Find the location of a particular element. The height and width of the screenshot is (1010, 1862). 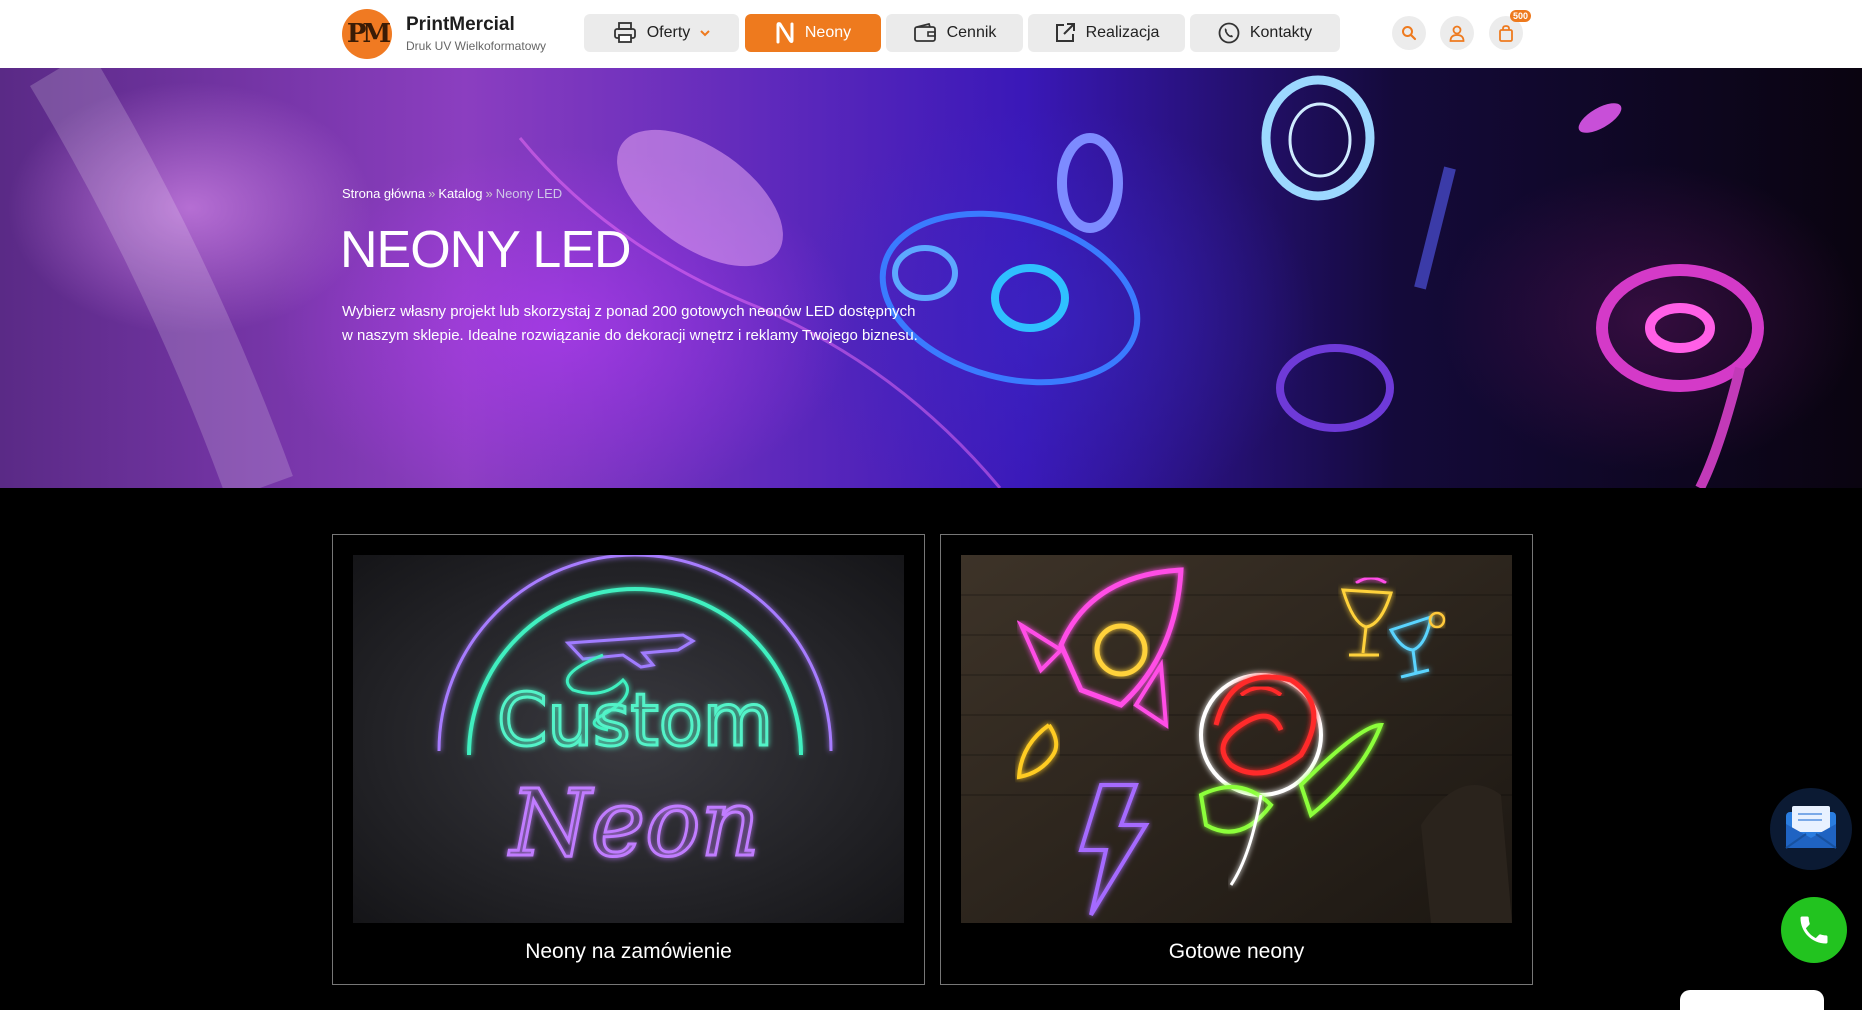

external-link-icon is located at coordinates (1065, 32).